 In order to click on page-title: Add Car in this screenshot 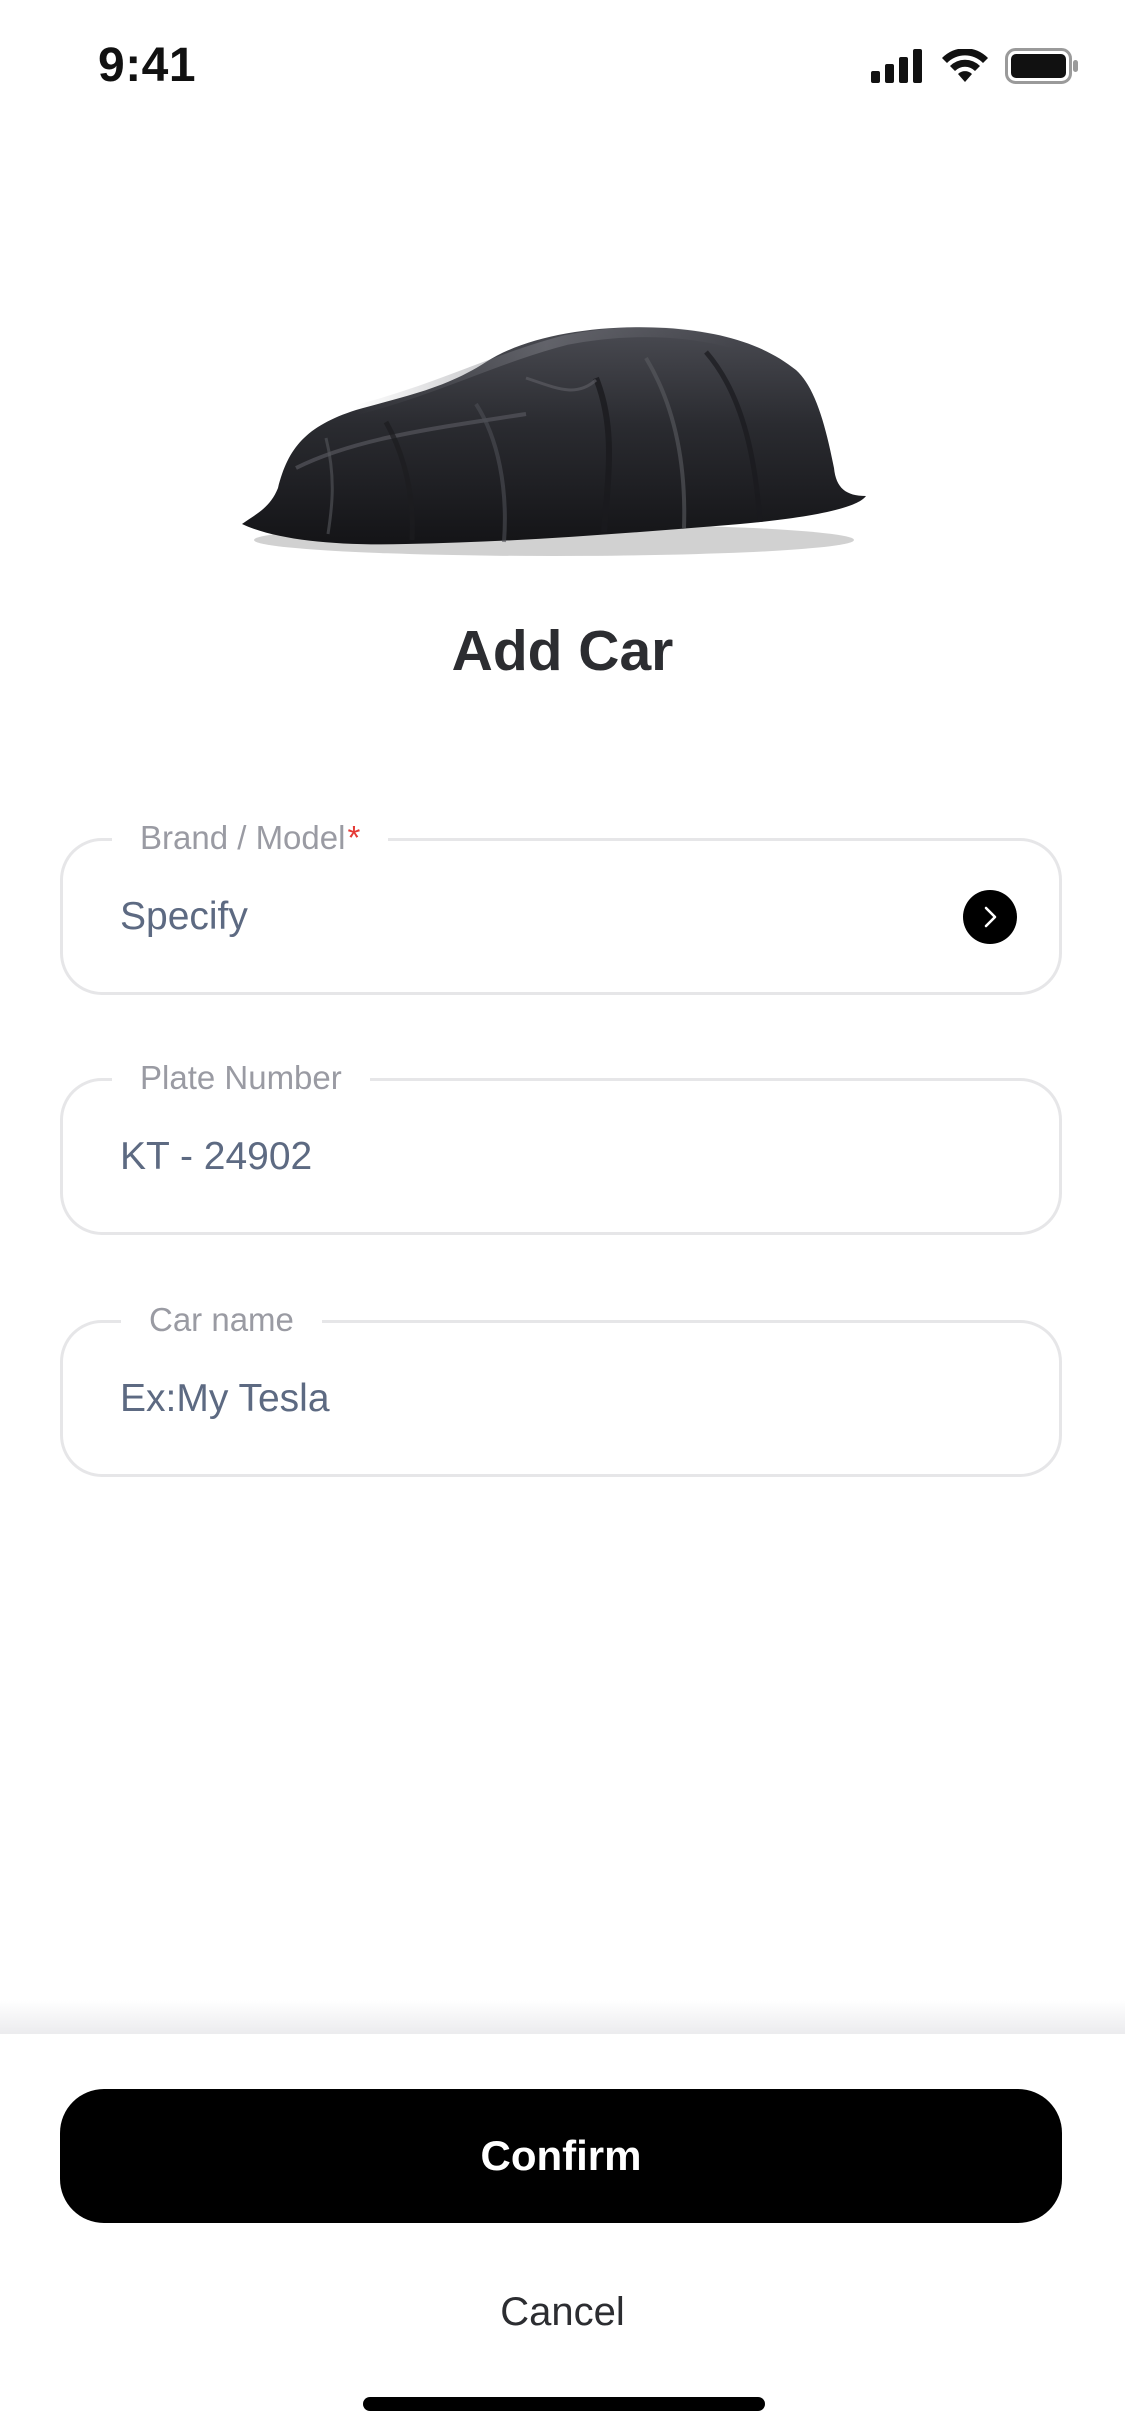, I will do `click(562, 651)`.